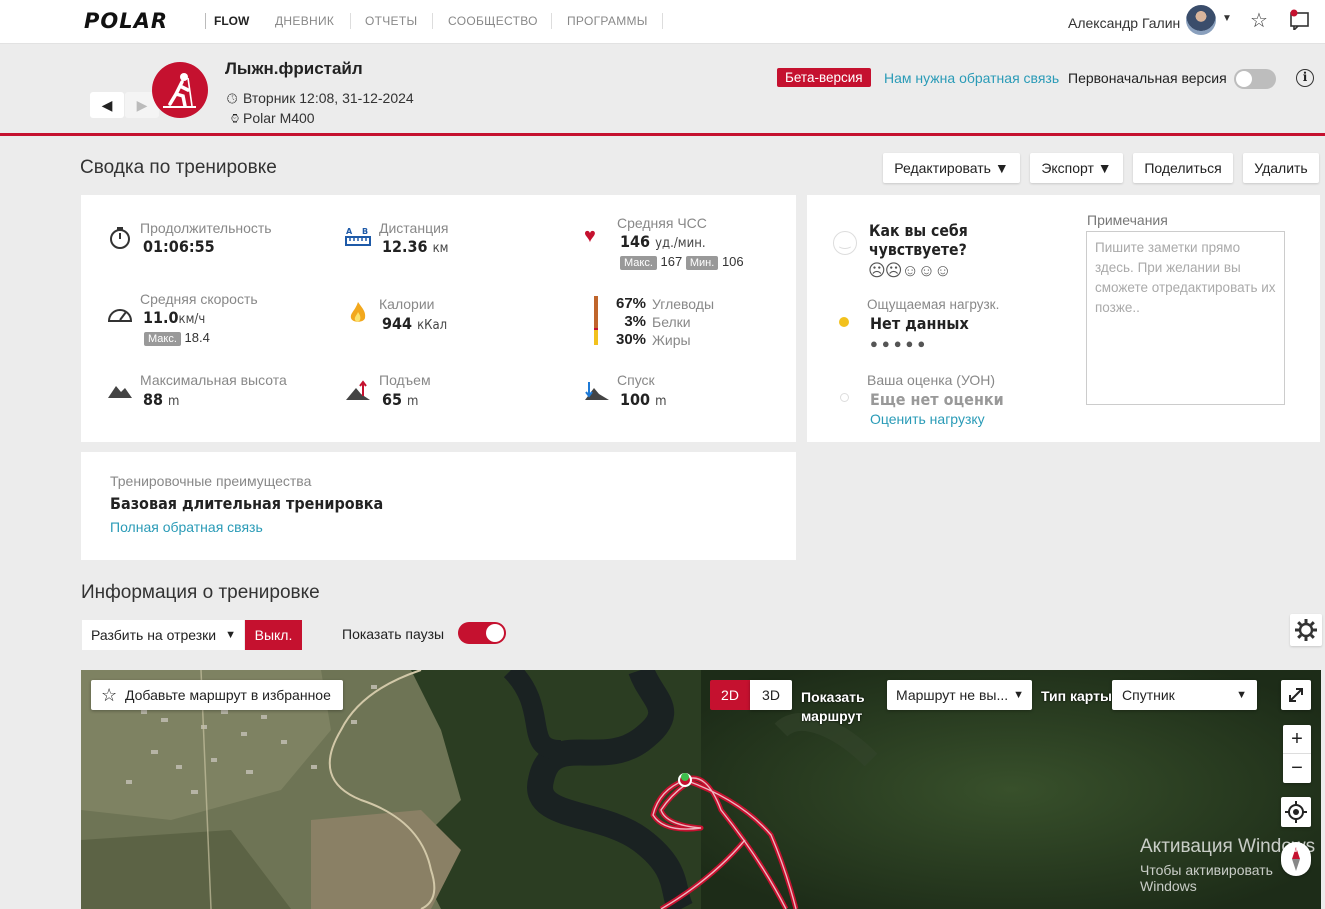 The width and height of the screenshot is (1325, 909). What do you see at coordinates (662, 223) in the screenshot?
I see `heart-rate-label: Средняя ЧСС` at bounding box center [662, 223].